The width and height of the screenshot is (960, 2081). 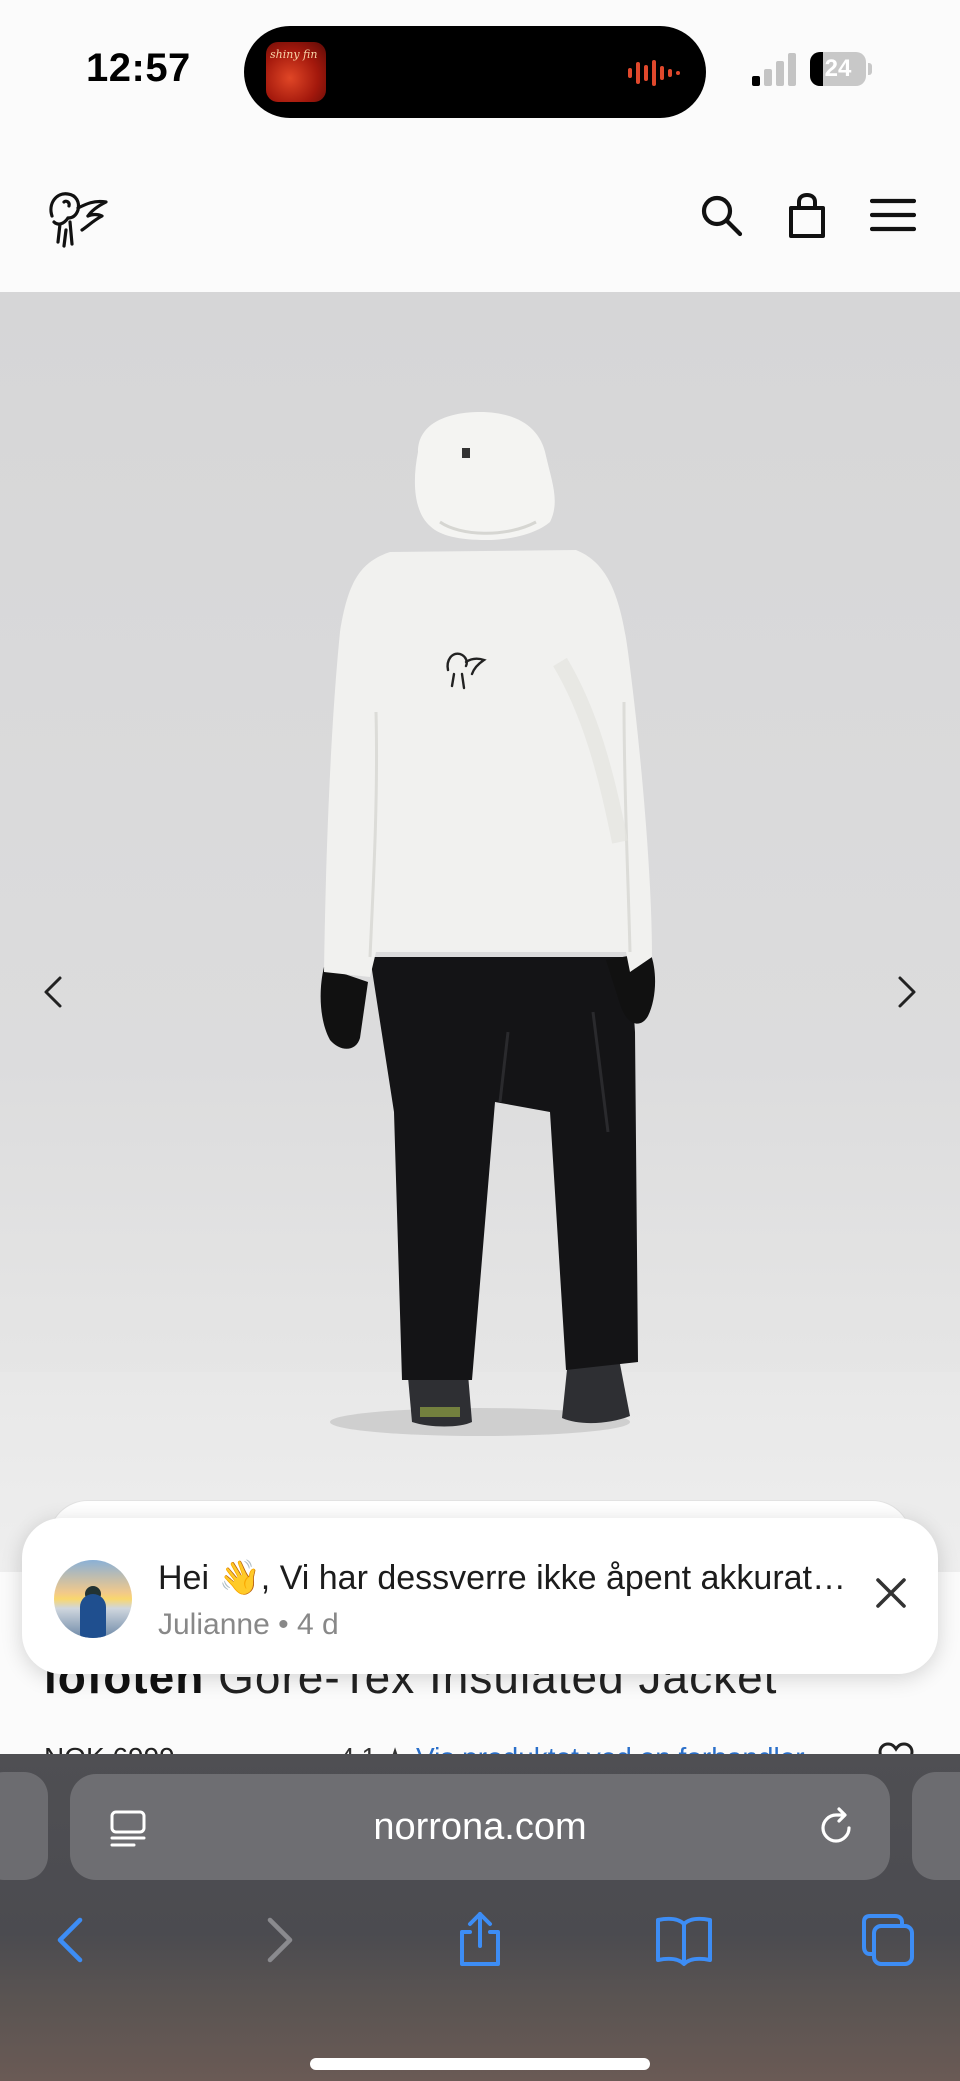 I want to click on chevron-right-icon, so click(x=906, y=992).